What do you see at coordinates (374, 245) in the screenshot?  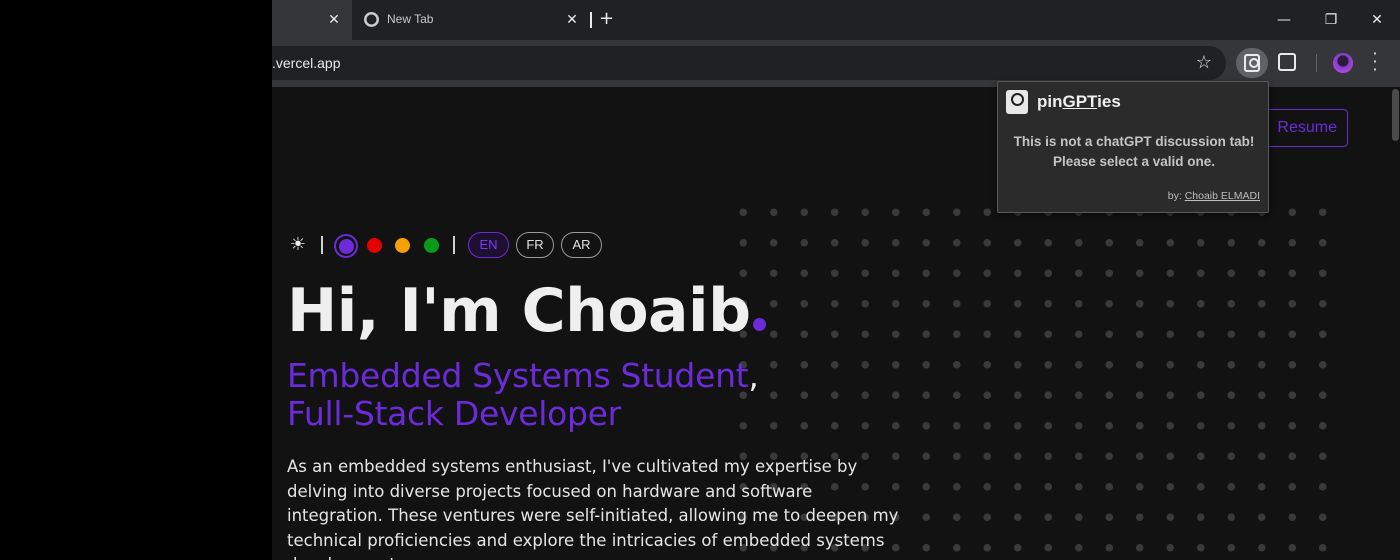 I see `color-red-dot` at bounding box center [374, 245].